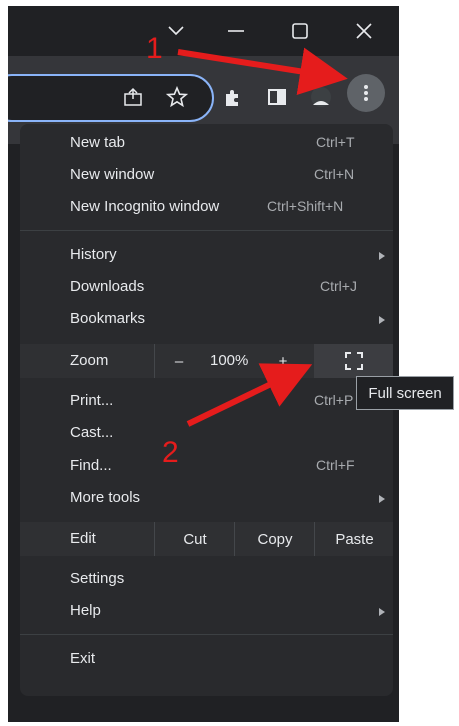 The image size is (459, 726). What do you see at coordinates (206, 176) in the screenshot?
I see `menu-item-new-window: New window Ctrl+N` at bounding box center [206, 176].